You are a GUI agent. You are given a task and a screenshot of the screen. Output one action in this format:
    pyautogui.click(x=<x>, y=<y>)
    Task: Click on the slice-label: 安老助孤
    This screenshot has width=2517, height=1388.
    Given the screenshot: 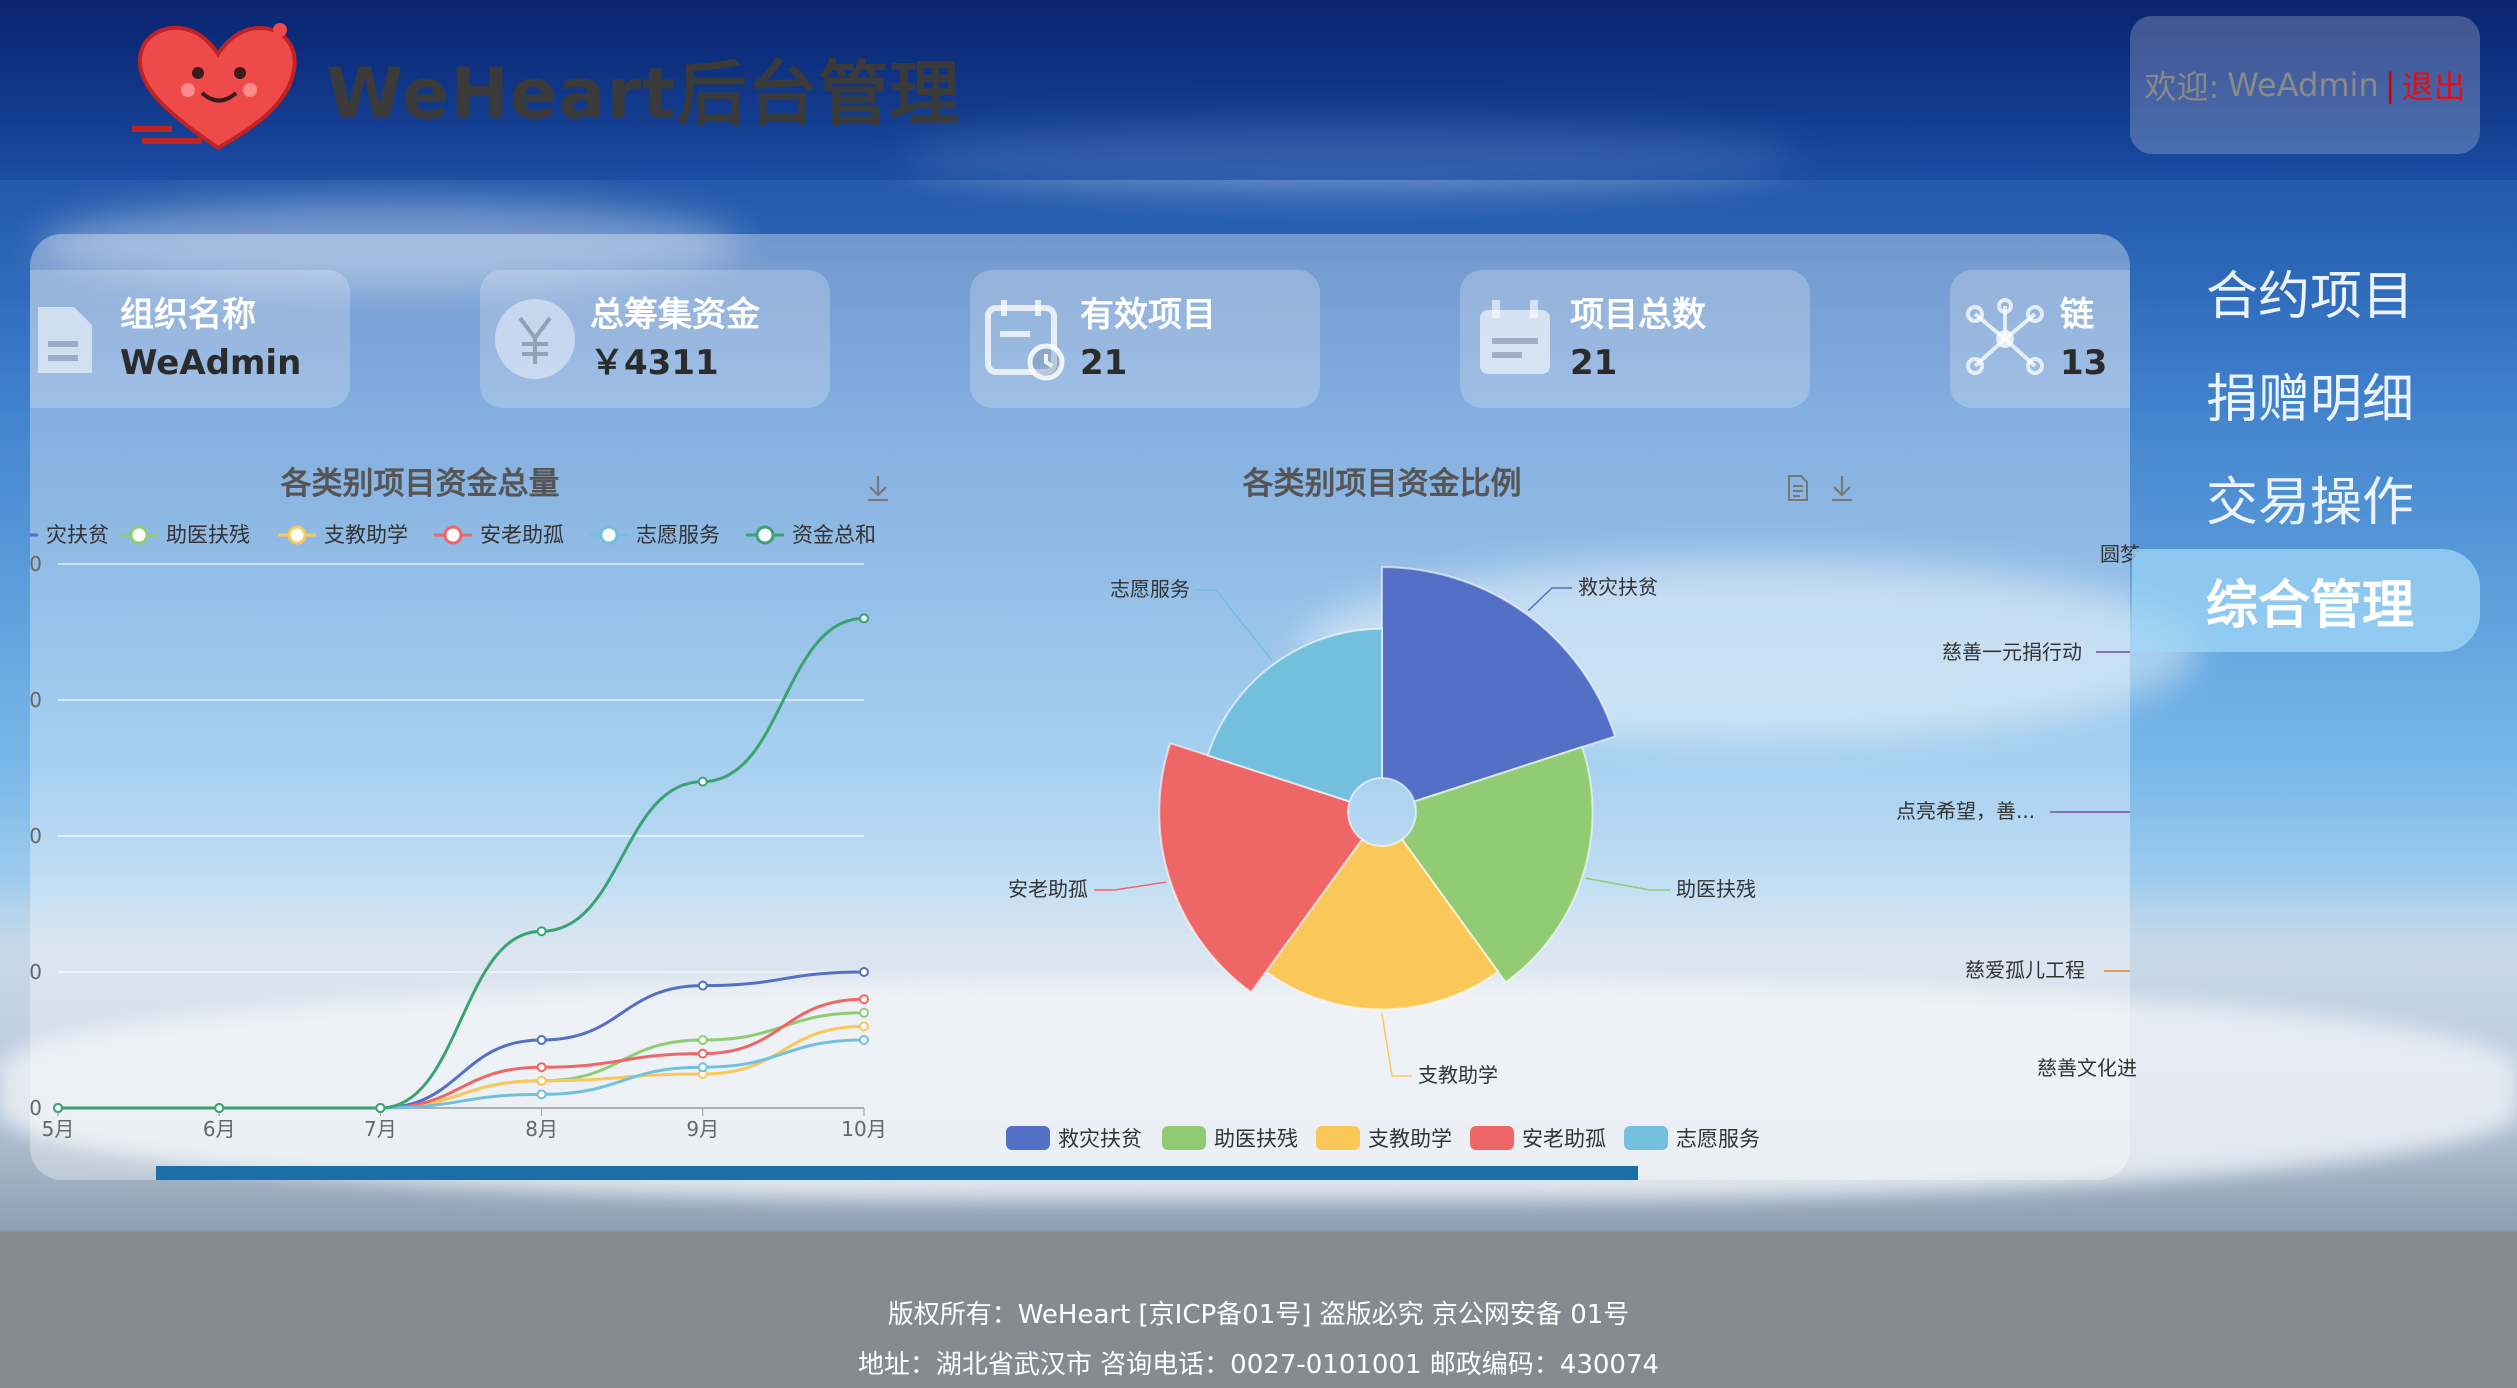 What is the action you would take?
    pyautogui.click(x=1048, y=889)
    